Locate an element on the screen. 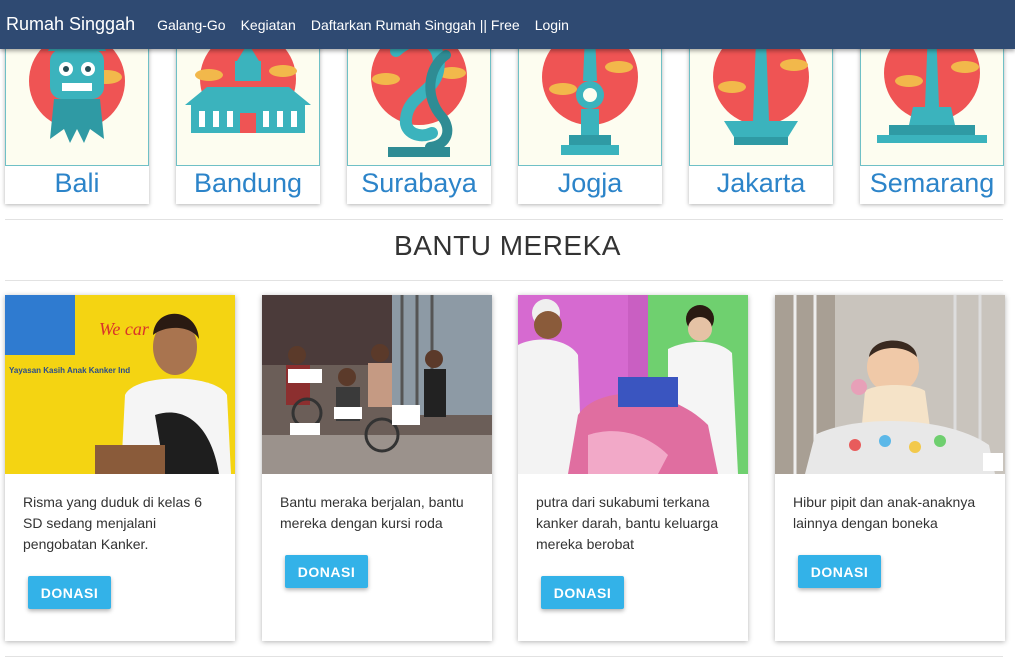  city-name-bali: Bali is located at coordinates (77, 183).